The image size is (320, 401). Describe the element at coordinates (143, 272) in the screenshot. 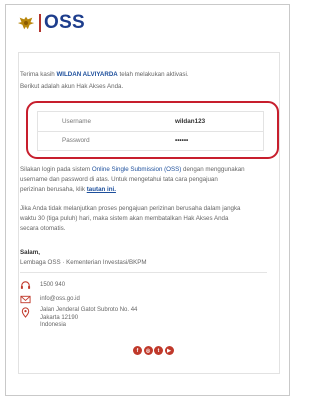

I see `footer-divider` at that location.